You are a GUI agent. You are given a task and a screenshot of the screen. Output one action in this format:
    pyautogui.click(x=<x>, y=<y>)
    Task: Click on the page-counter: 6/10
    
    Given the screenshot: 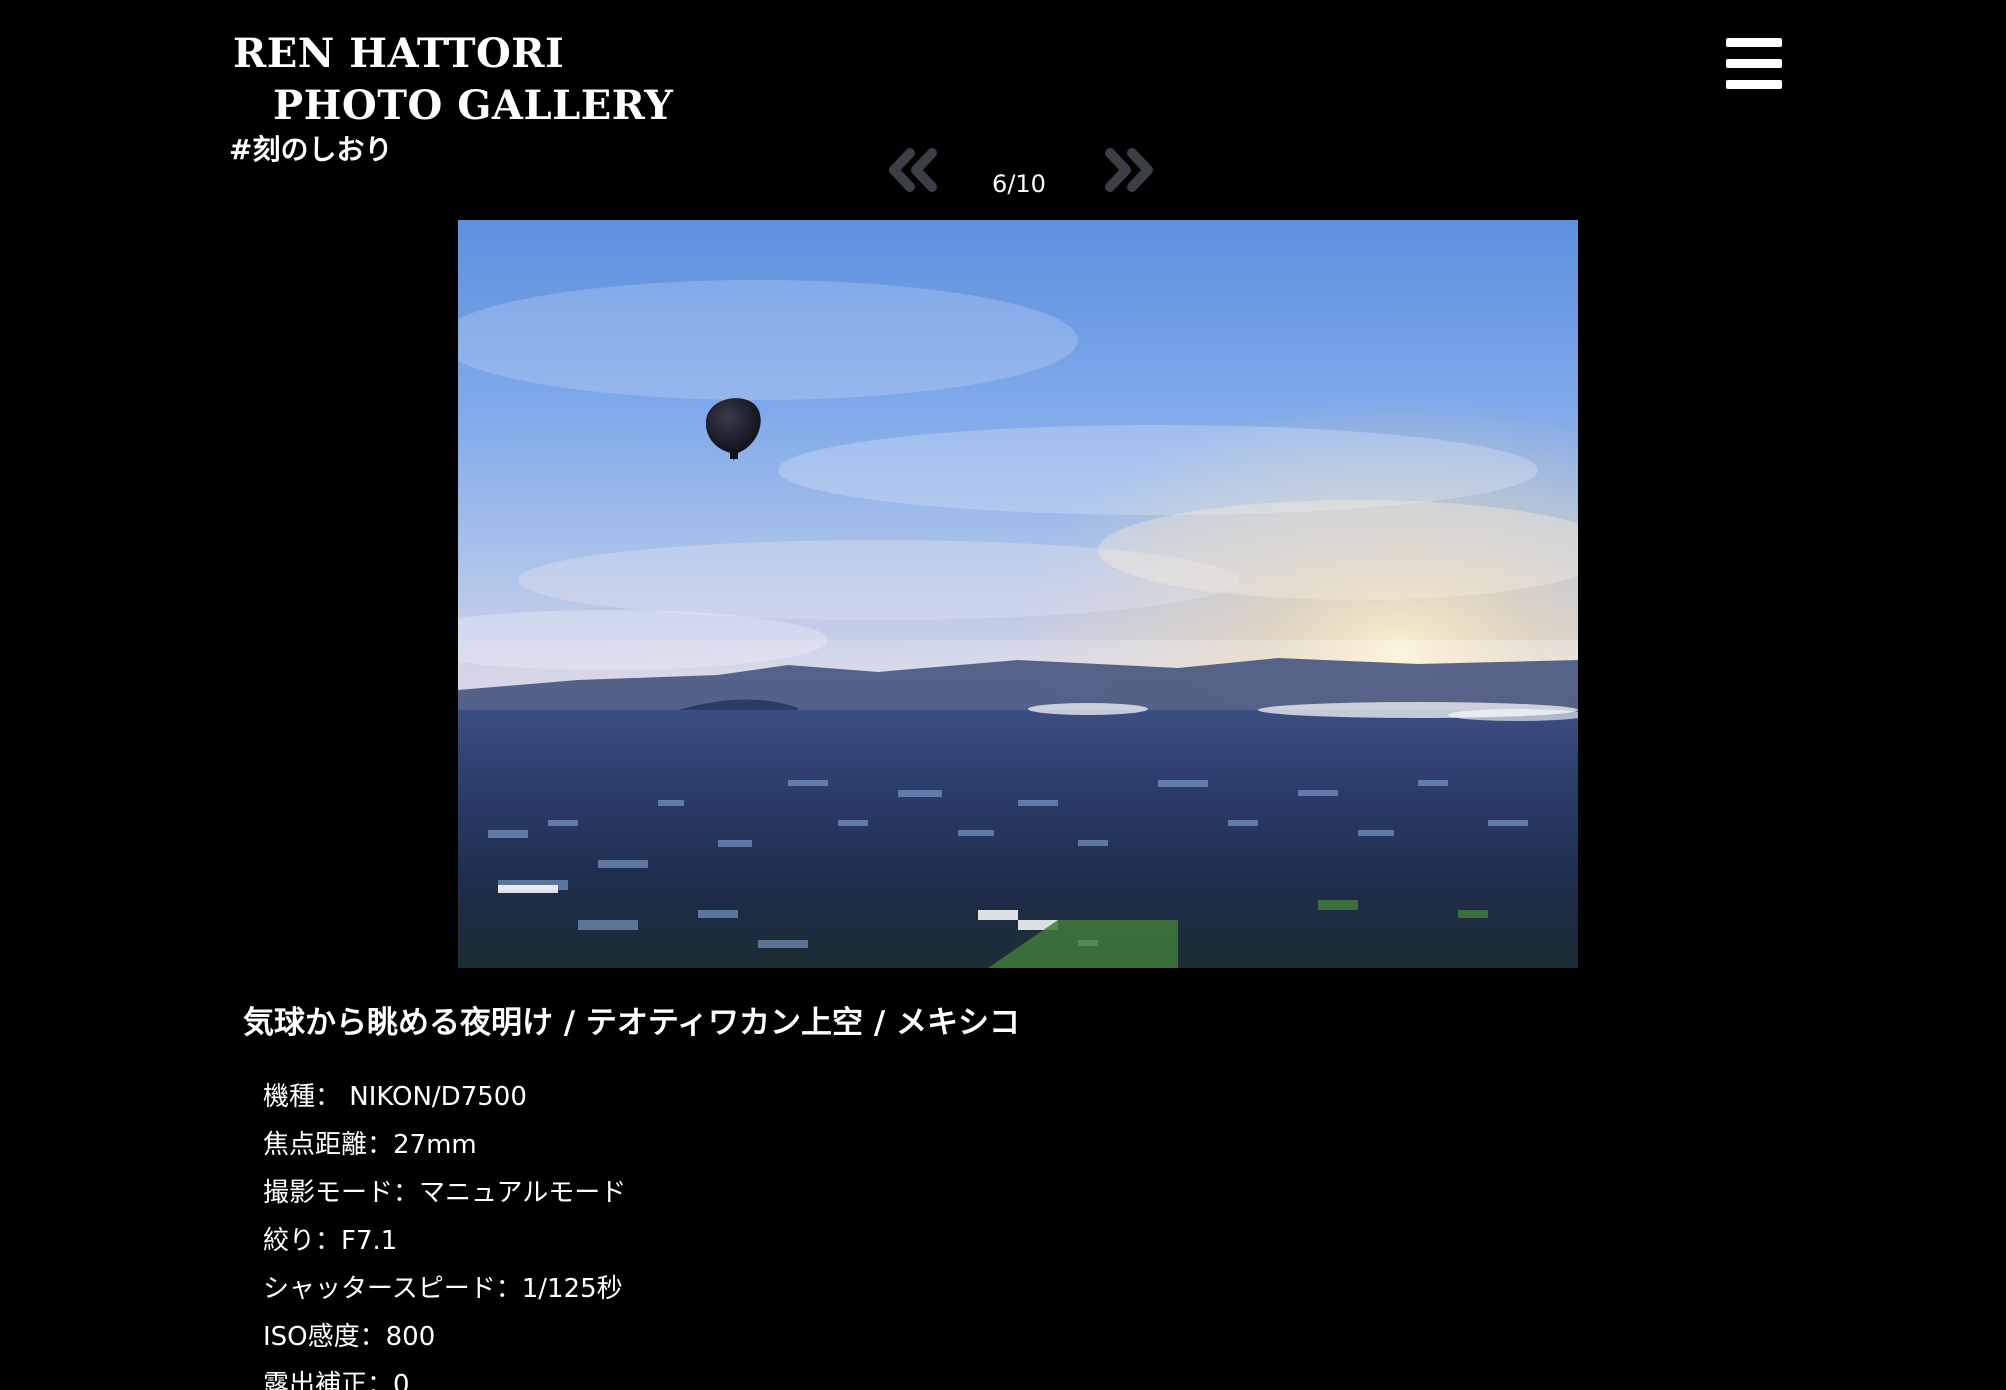 What is the action you would take?
    pyautogui.click(x=1019, y=184)
    